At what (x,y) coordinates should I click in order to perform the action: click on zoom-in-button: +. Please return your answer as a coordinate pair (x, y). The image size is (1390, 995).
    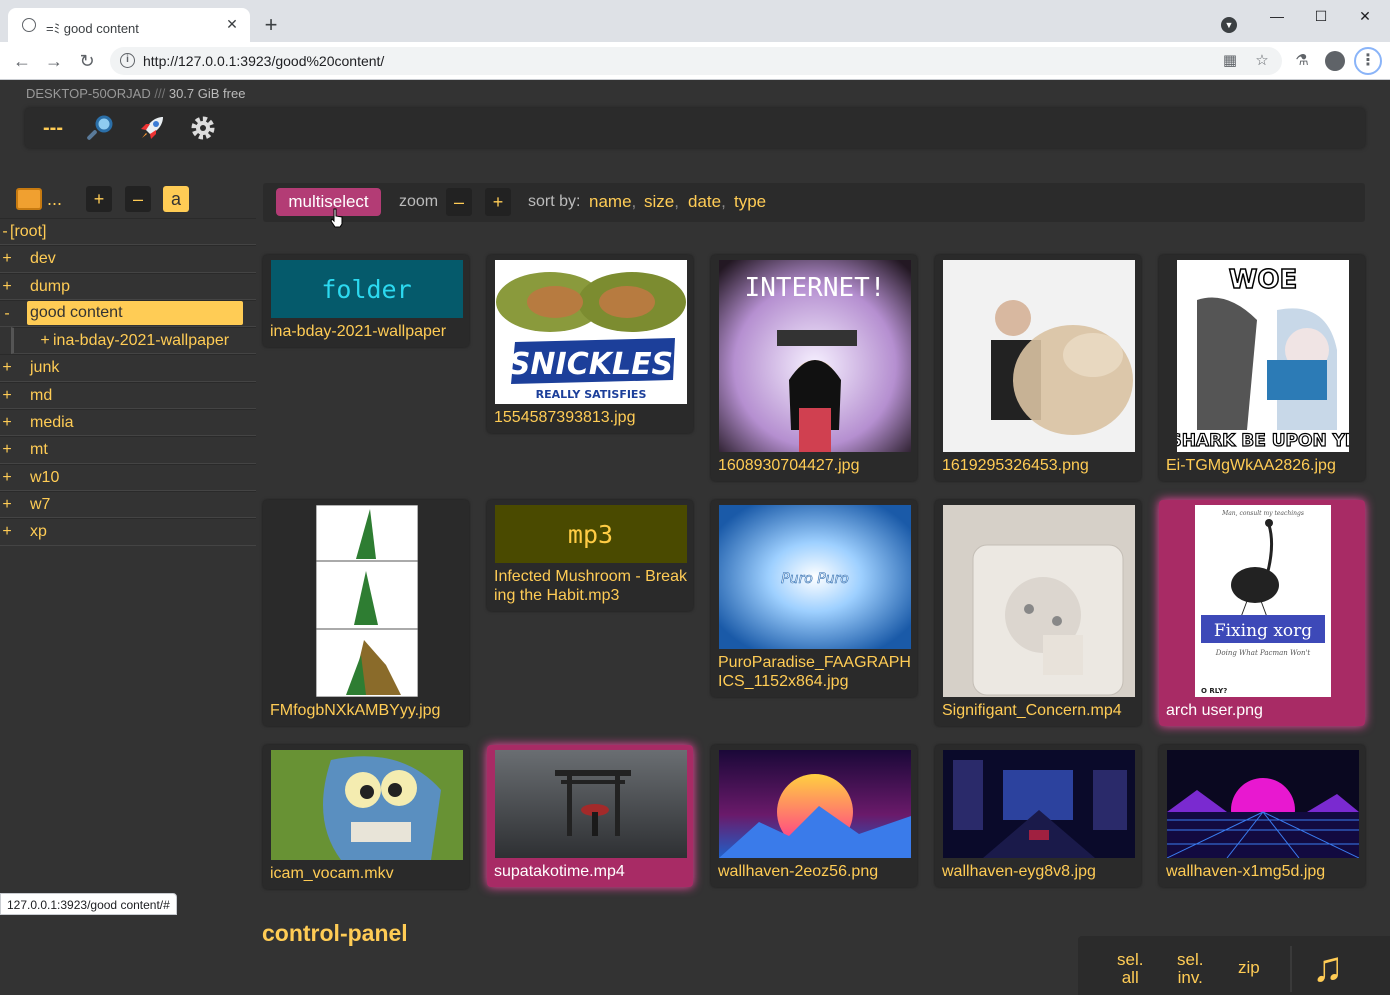
    Looking at the image, I should click on (498, 202).